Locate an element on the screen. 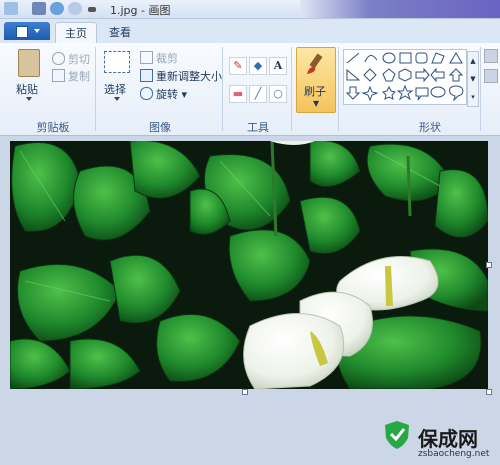 This screenshot has height=465, width=500. cut-label: 剪切 is located at coordinates (79, 59).